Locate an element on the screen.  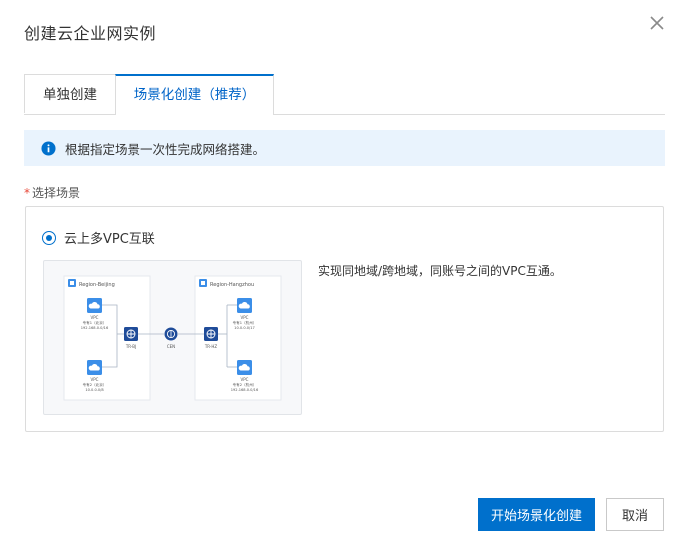
vpc-right-top-line2: 10.0.0.0/17 is located at coordinates (244, 328).